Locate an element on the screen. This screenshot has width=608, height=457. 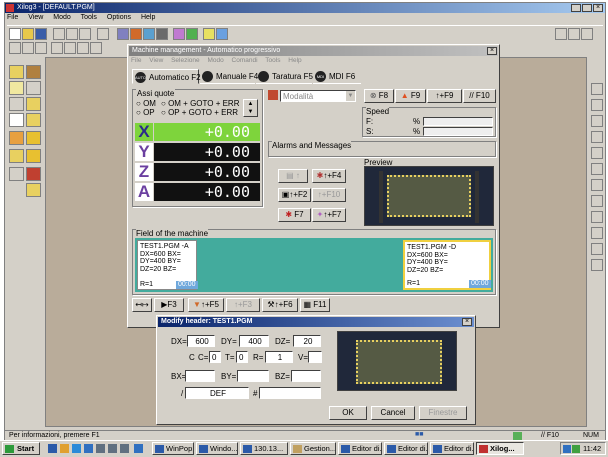
close-icon: × is located at coordinates (598, 8).